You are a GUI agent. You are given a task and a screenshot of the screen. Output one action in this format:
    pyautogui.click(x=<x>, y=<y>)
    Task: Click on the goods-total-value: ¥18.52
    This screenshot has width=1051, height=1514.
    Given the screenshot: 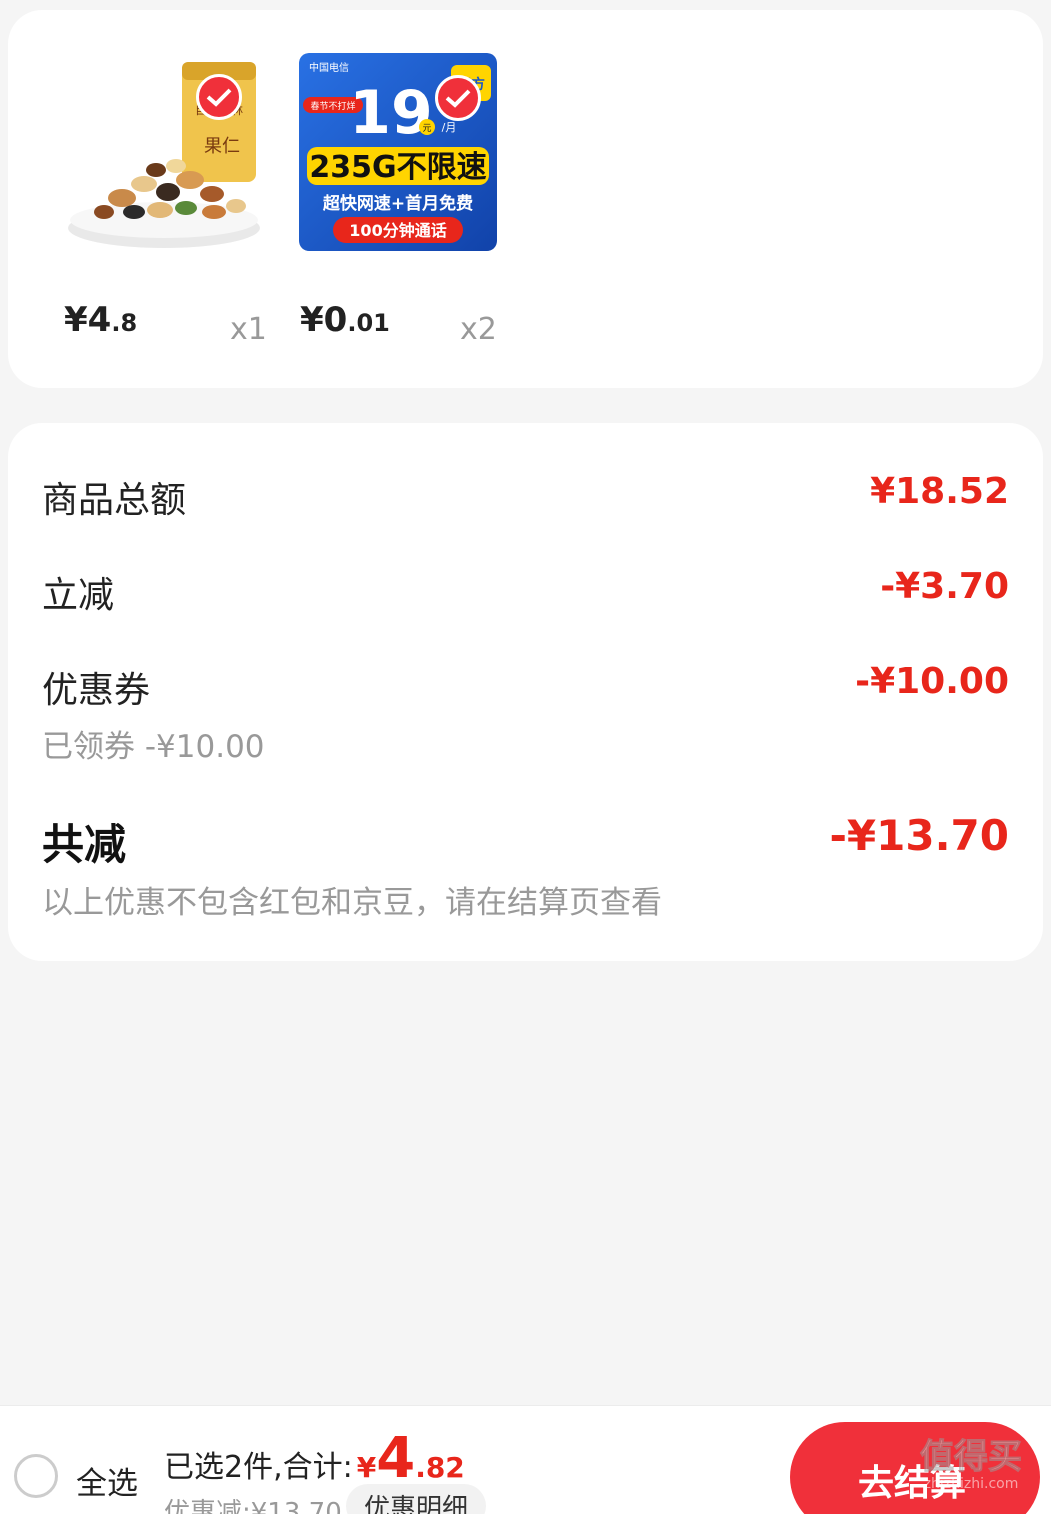 What is the action you would take?
    pyautogui.click(x=939, y=491)
    